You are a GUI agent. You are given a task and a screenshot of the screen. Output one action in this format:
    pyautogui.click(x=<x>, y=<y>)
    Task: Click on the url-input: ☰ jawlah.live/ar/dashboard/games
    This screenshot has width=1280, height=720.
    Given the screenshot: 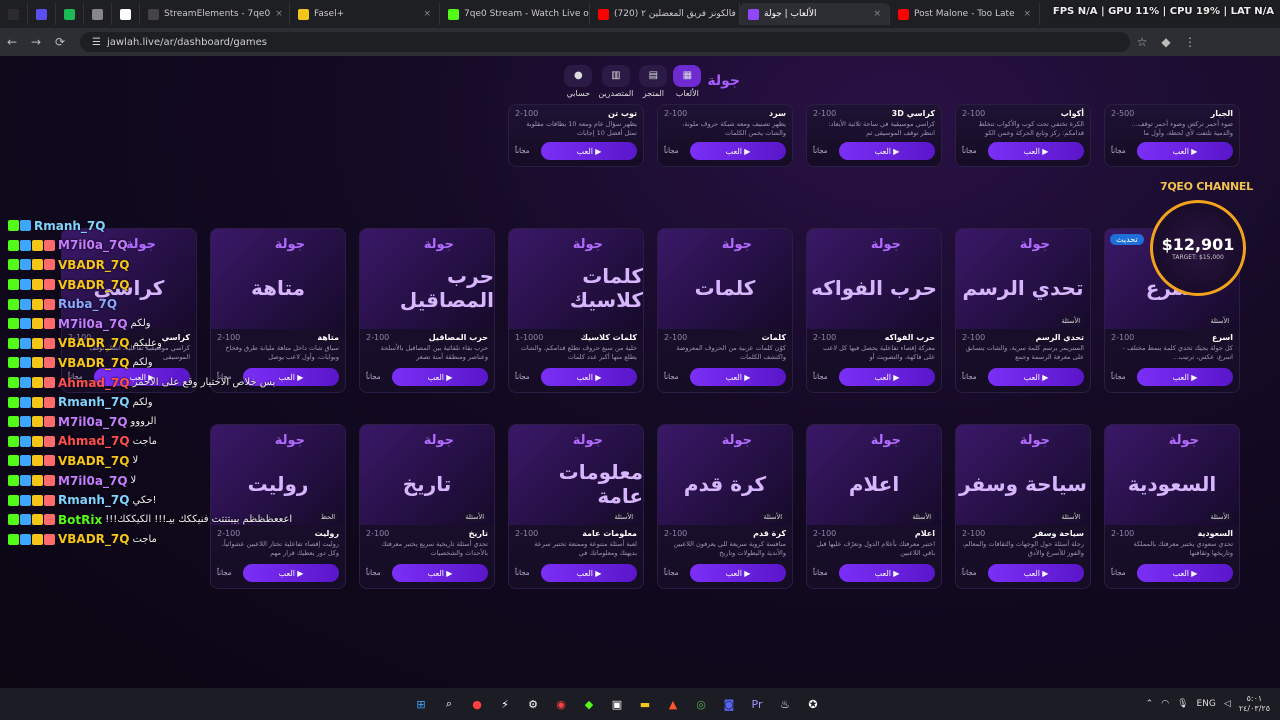 What is the action you would take?
    pyautogui.click(x=605, y=42)
    